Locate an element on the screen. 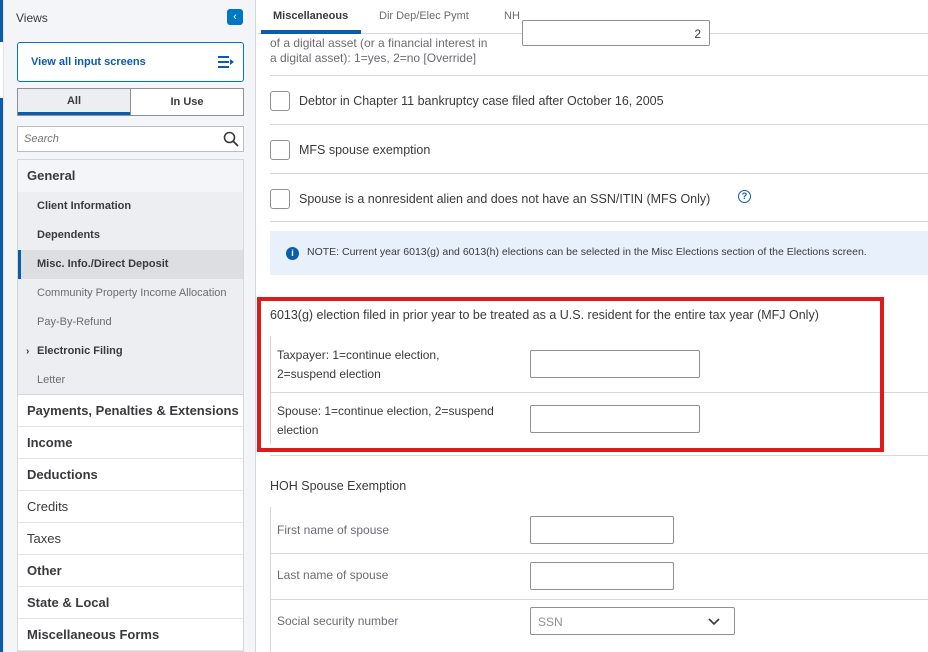 The image size is (928, 652). view-filter-toggle: All In Use is located at coordinates (130, 102).